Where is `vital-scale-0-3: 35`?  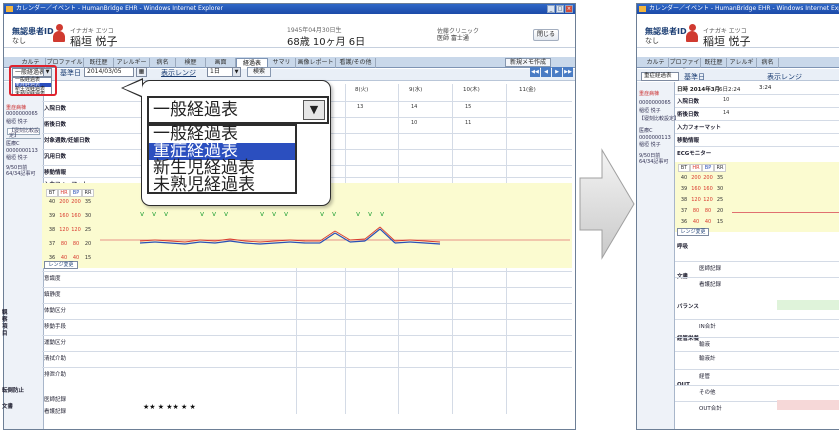
vital-scale-0-3: 35 is located at coordinates (88, 202).